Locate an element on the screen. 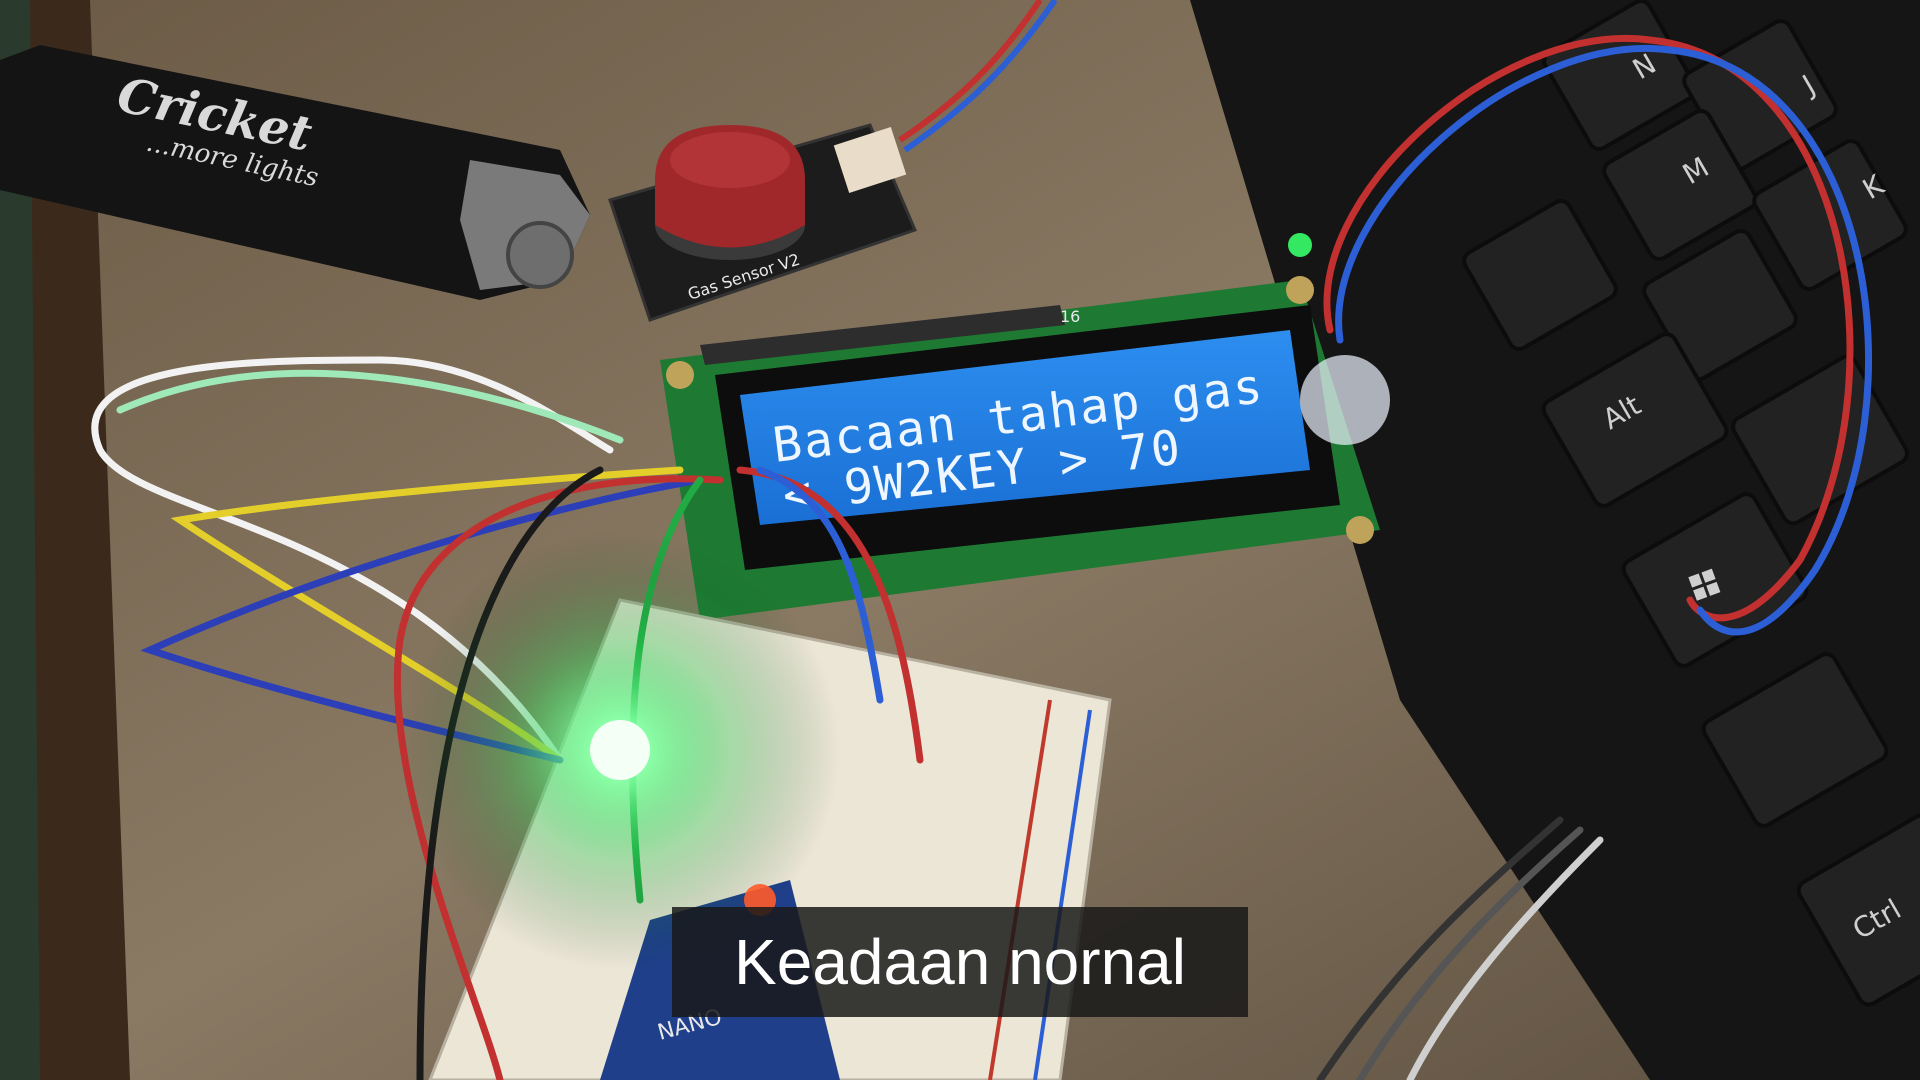  subtitle-box: Keadaan nornal is located at coordinates (960, 962).